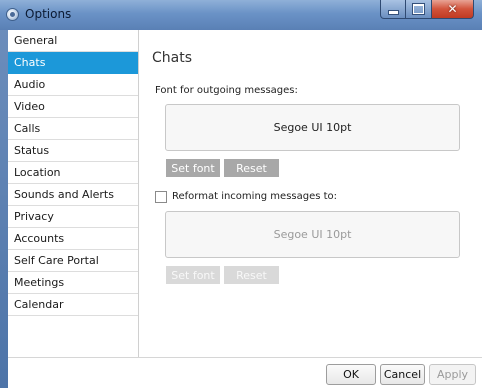 The height and width of the screenshot is (389, 482). What do you see at coordinates (73, 239) in the screenshot?
I see `sidebar-item-accounts: Accounts` at bounding box center [73, 239].